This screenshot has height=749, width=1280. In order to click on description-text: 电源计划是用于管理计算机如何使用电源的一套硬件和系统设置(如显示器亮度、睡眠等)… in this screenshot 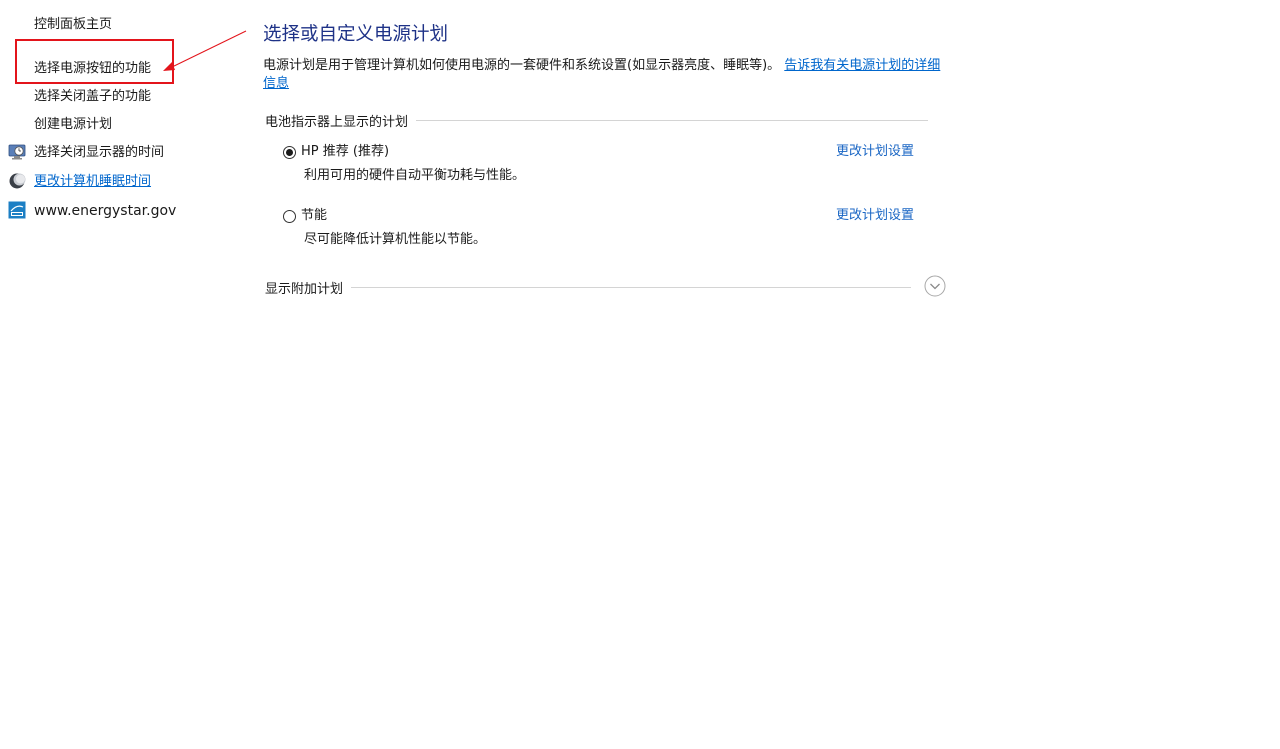, I will do `click(522, 65)`.